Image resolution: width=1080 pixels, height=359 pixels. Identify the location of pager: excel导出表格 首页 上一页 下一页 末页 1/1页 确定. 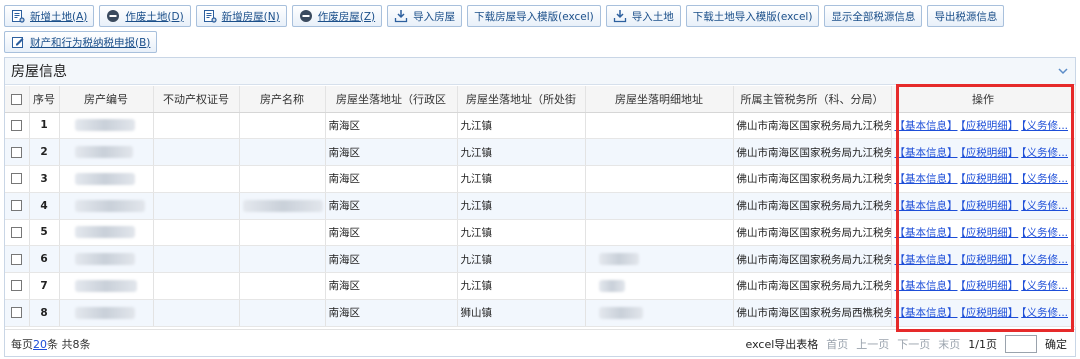
(906, 343).